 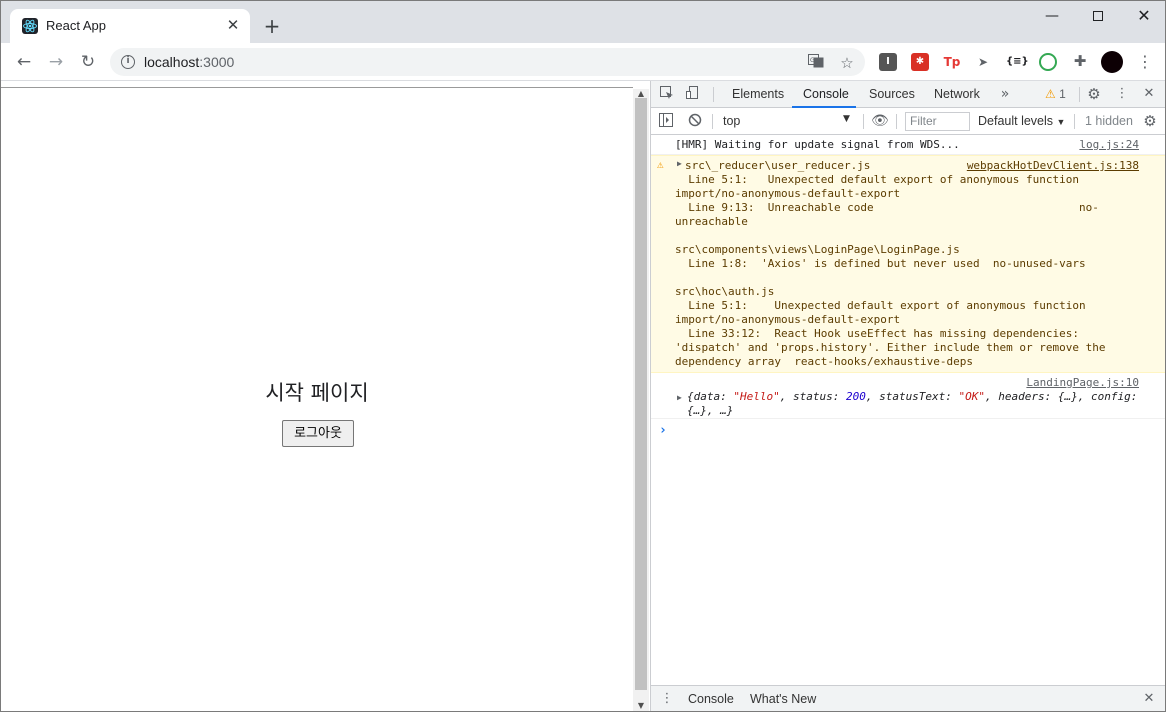 What do you see at coordinates (130, 26) in the screenshot?
I see `browser-tab: React App ✕` at bounding box center [130, 26].